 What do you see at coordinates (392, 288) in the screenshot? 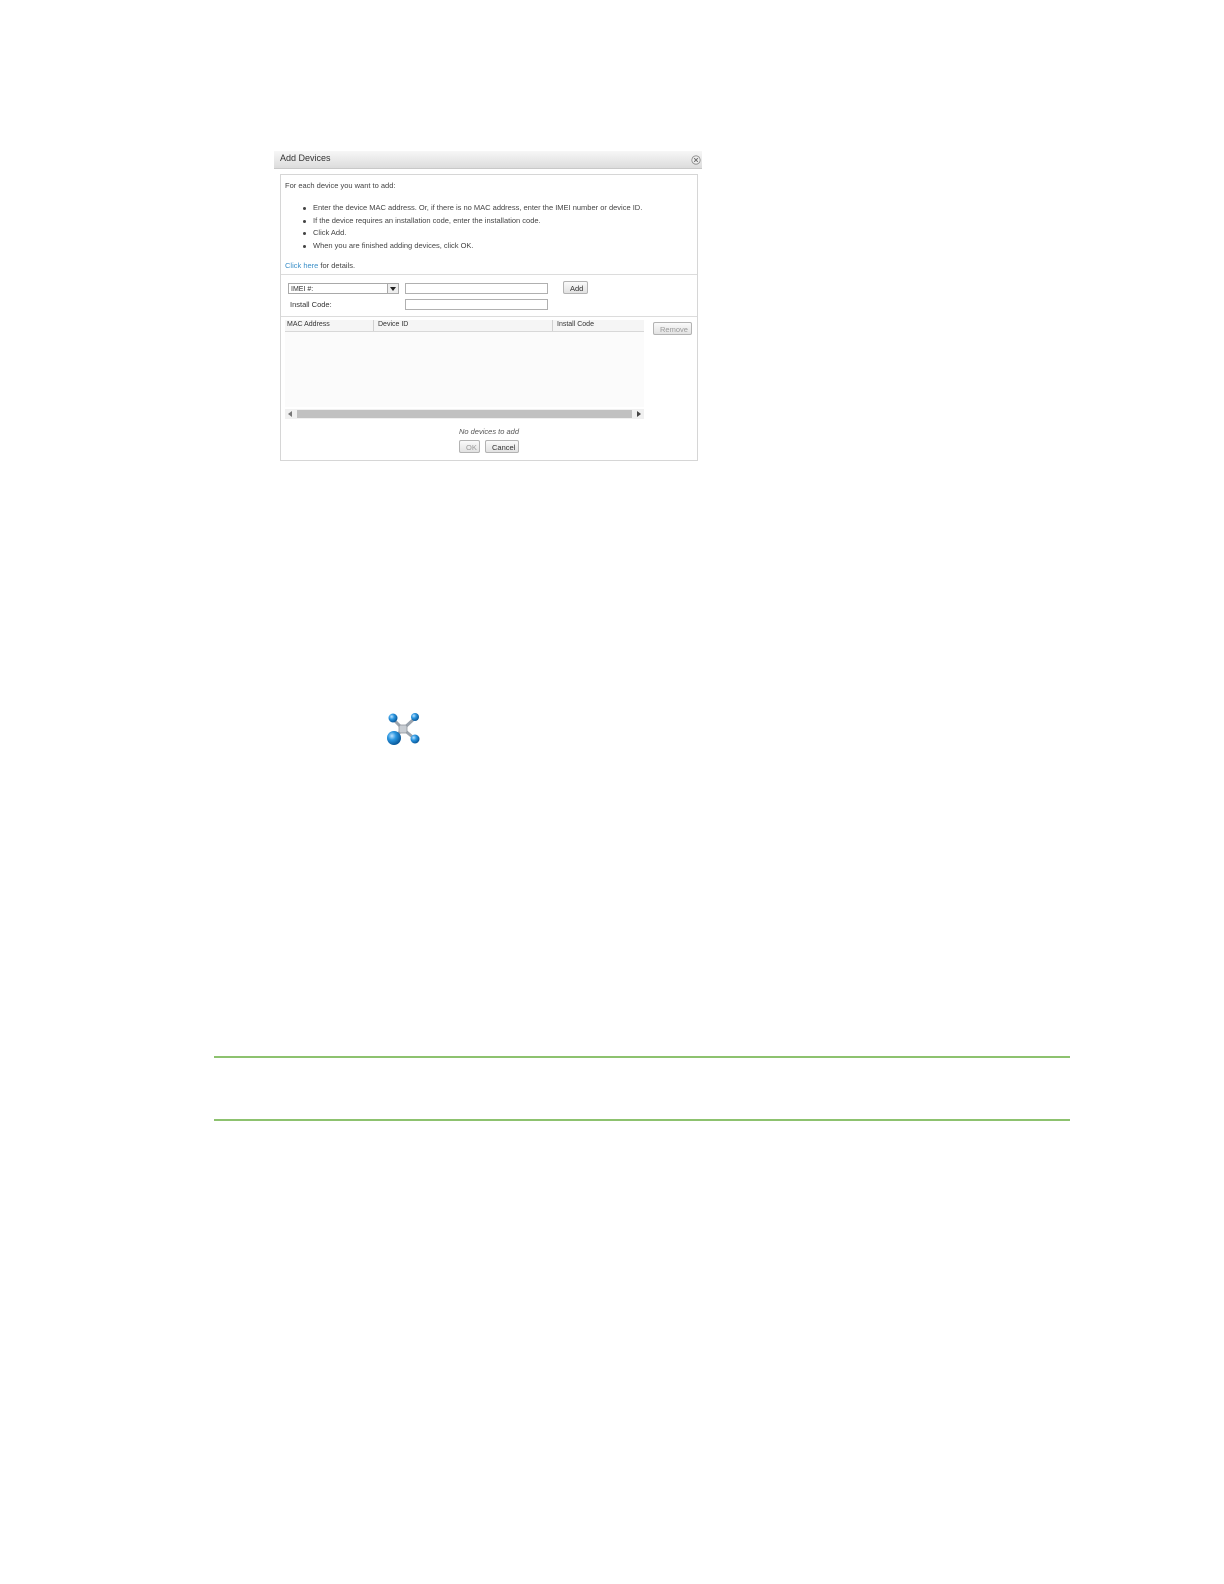
I see `chevron-down-icon` at bounding box center [392, 288].